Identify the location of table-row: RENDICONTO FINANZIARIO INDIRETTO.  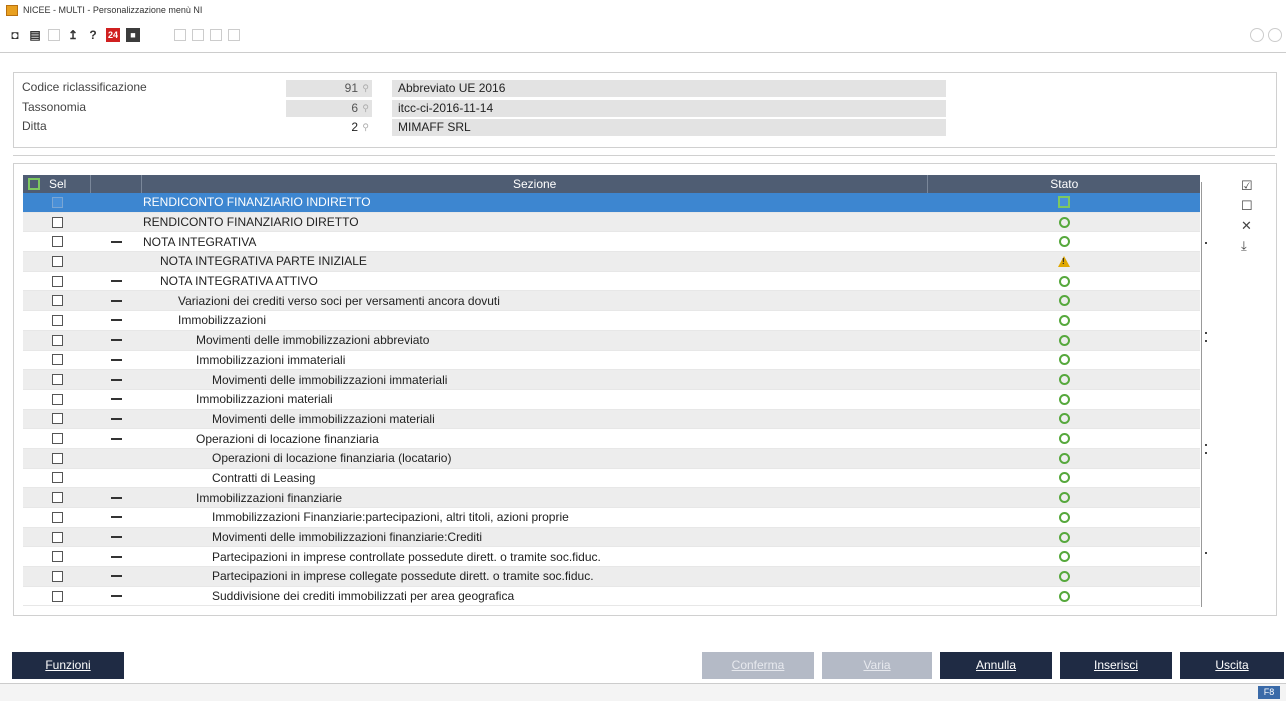
(611, 203).